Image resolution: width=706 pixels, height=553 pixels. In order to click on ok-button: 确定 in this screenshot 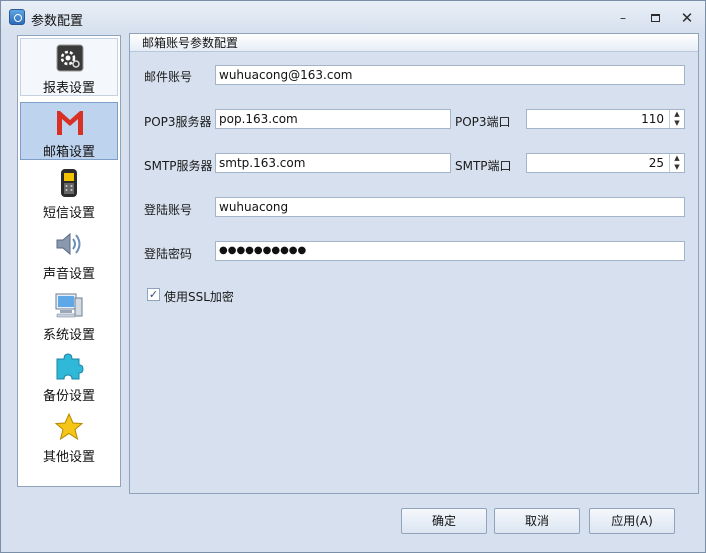, I will do `click(444, 521)`.